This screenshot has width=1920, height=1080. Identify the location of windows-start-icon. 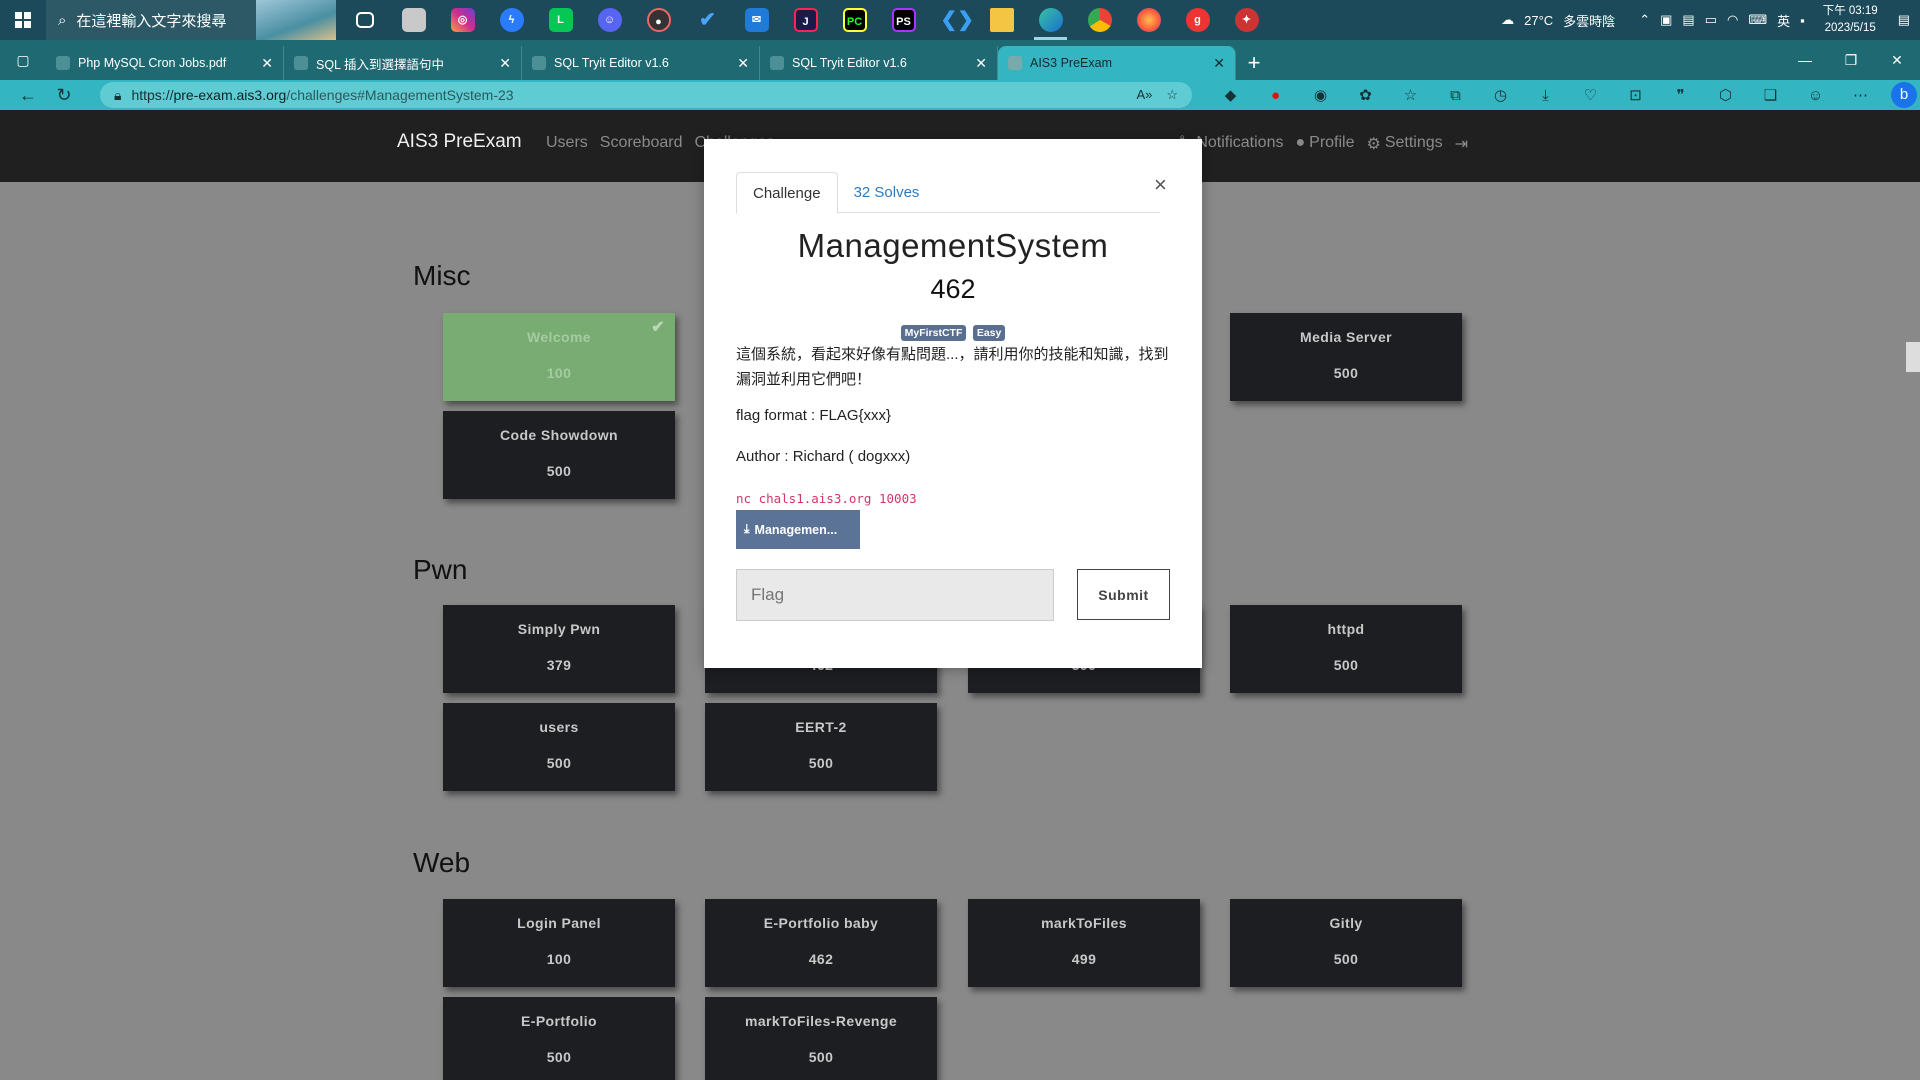
(23, 20).